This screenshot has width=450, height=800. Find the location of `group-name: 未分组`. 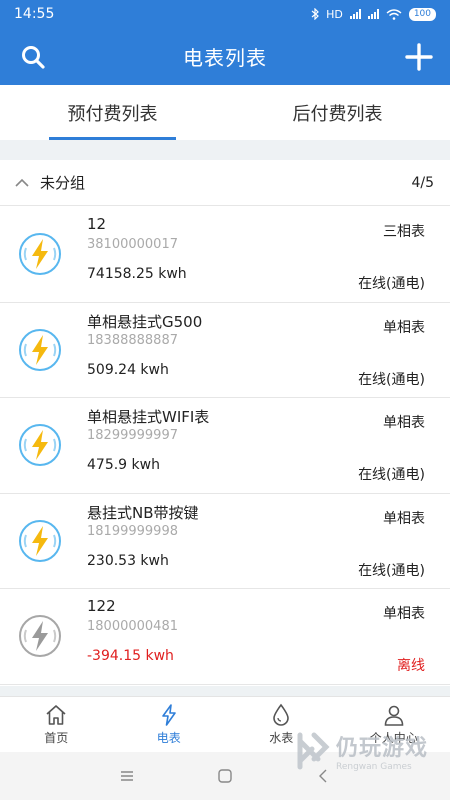

group-name: 未分组 is located at coordinates (63, 183).